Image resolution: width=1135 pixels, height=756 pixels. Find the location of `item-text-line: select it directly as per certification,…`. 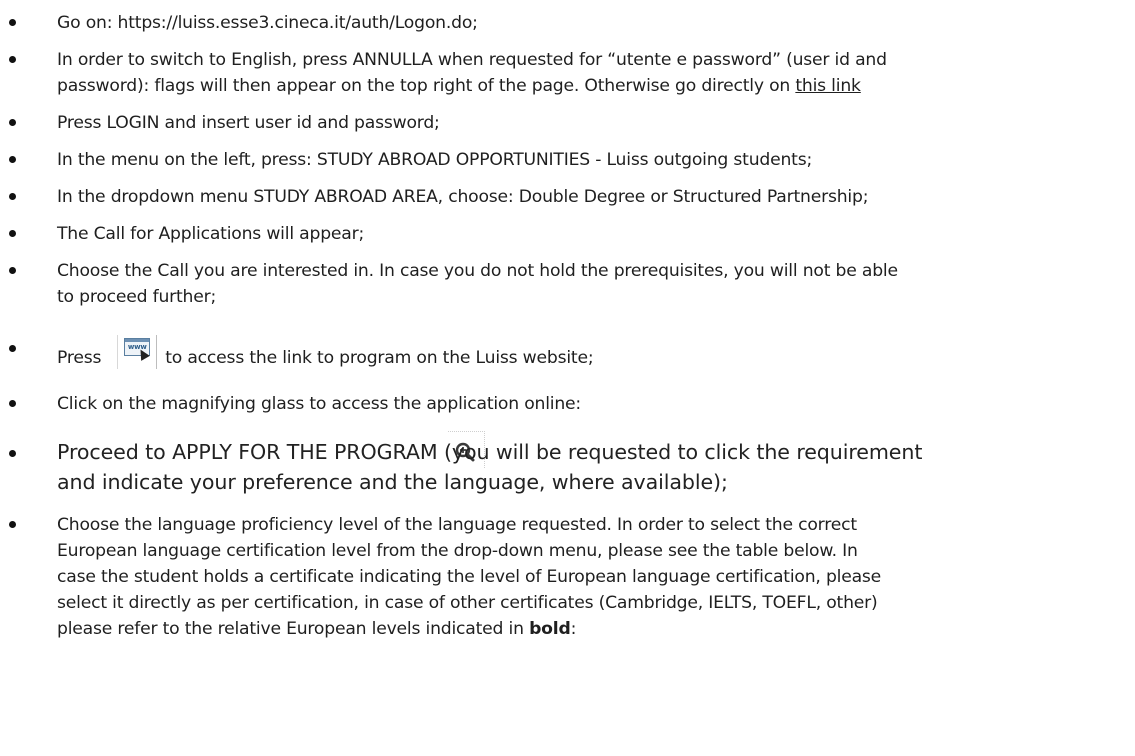

item-text-line: select it directly as per certification,… is located at coordinates (467, 603).